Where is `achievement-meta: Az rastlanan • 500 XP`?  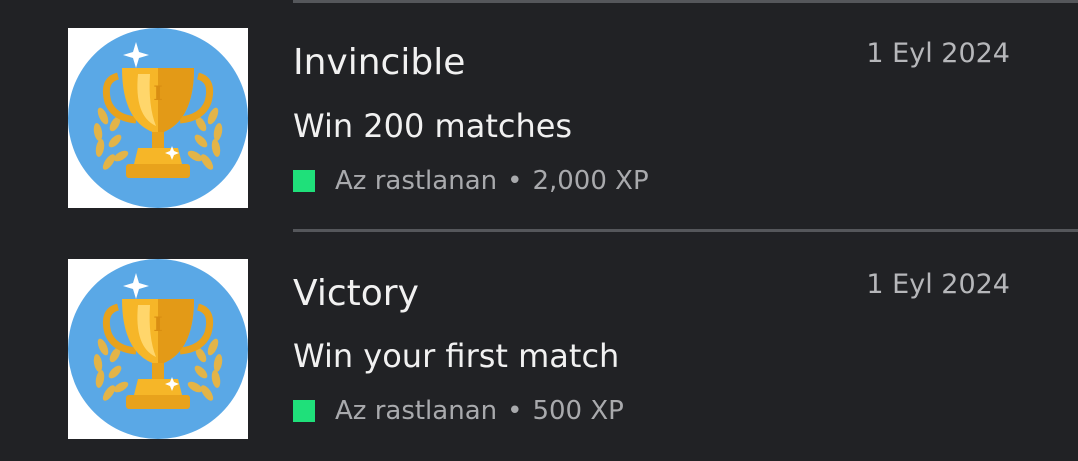 achievement-meta: Az rastlanan • 500 XP is located at coordinates (458, 411).